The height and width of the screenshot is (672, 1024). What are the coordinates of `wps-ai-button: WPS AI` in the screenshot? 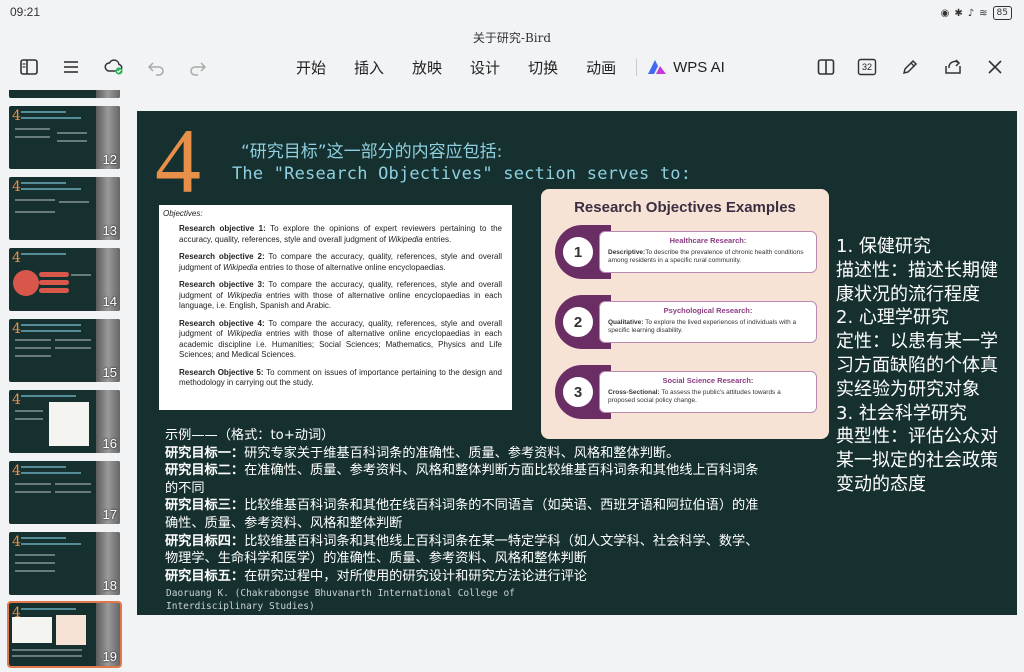 It's located at (686, 67).